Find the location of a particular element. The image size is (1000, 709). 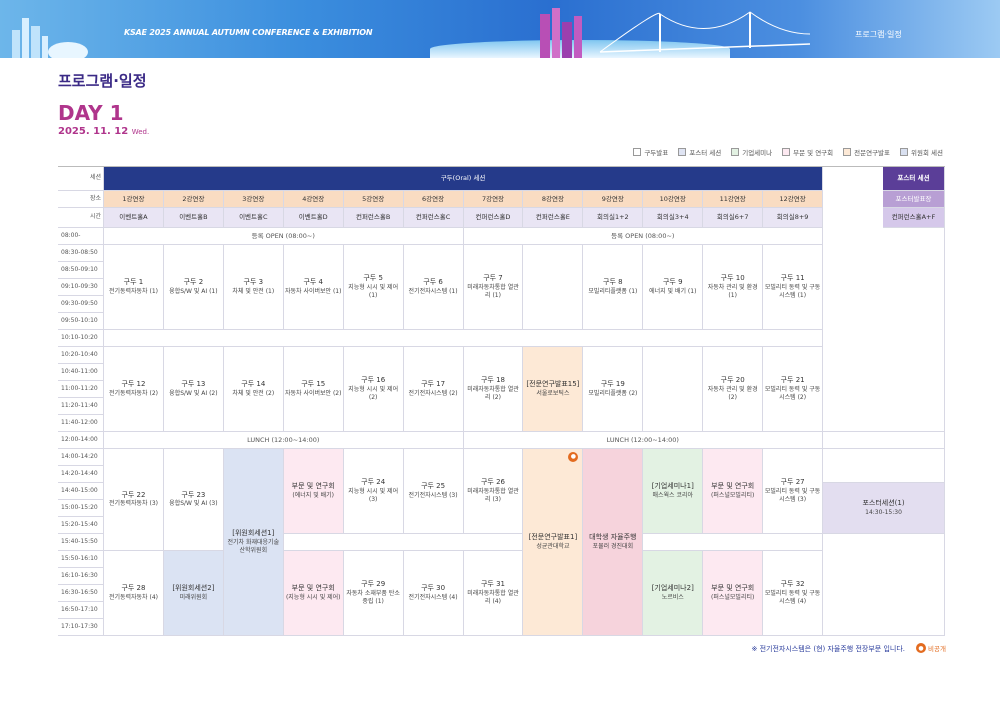

session-cell: 구두 7 미래자동차통합 열관리 (1) is located at coordinates (493, 287).